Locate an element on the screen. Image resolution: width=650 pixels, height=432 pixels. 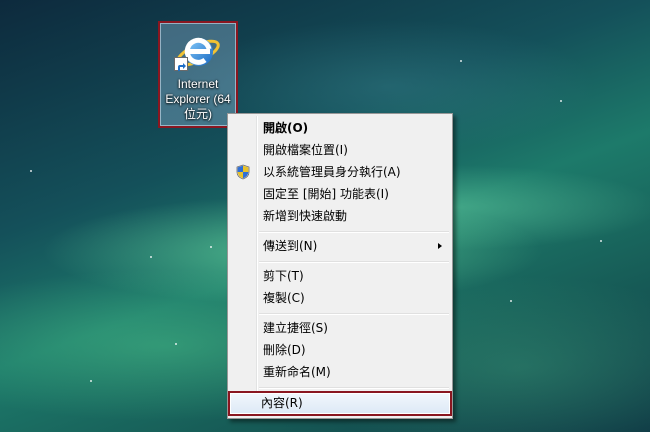
menu-item-label: 建立捷徑(S) is located at coordinates (295, 328).